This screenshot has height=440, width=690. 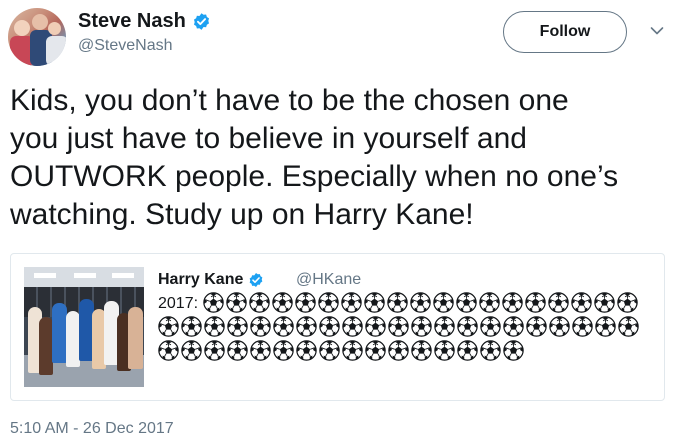 I want to click on quoted-tweet-media, so click(x=84, y=327).